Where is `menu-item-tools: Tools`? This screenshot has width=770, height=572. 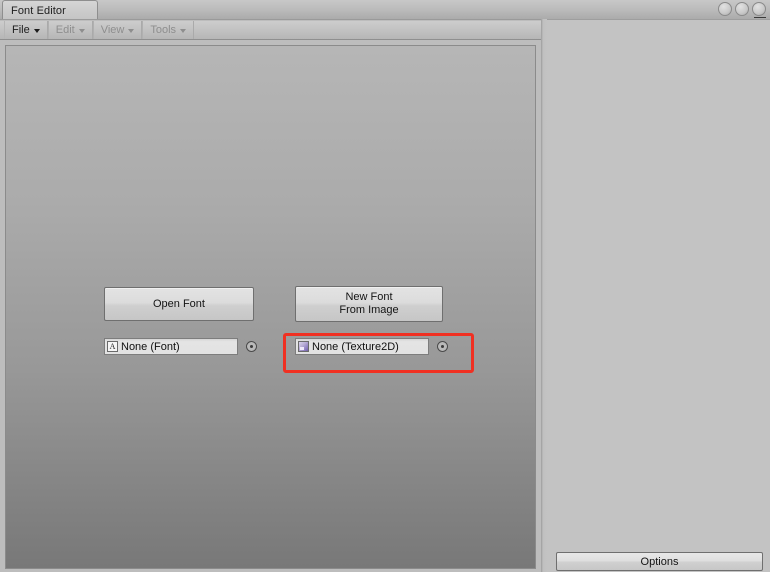 menu-item-tools: Tools is located at coordinates (168, 30).